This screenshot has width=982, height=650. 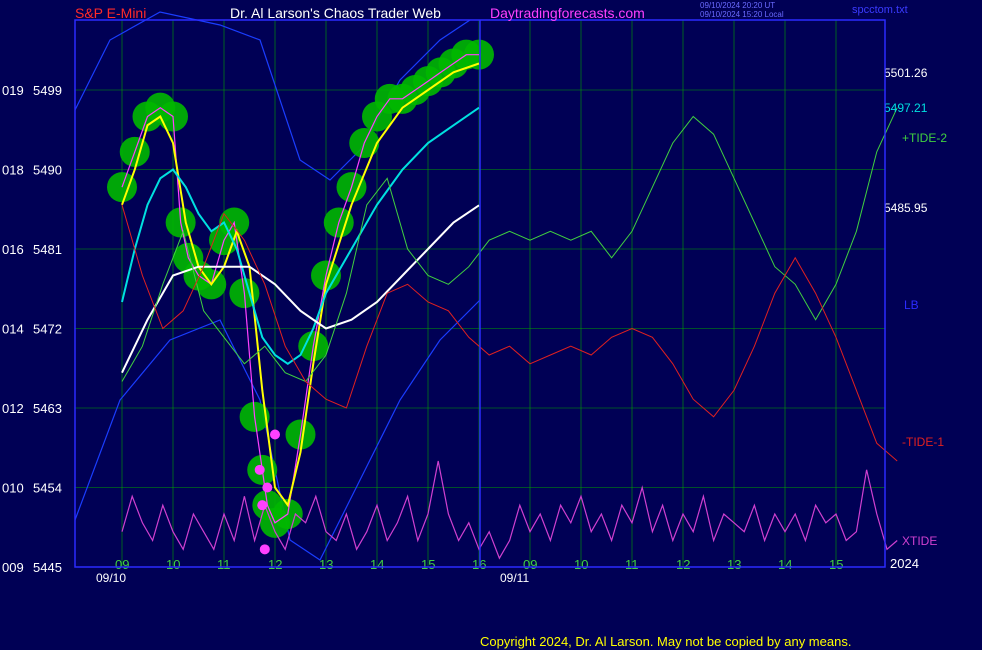 I want to click on y-tick-label: 5454, so click(x=47, y=488).